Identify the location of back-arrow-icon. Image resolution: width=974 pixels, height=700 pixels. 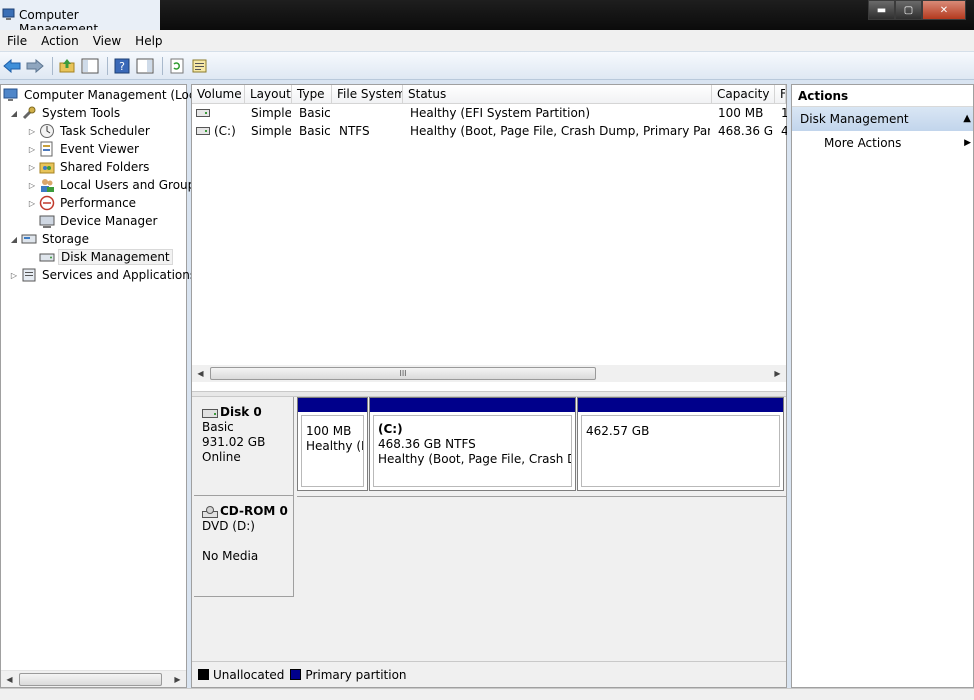
(12, 66).